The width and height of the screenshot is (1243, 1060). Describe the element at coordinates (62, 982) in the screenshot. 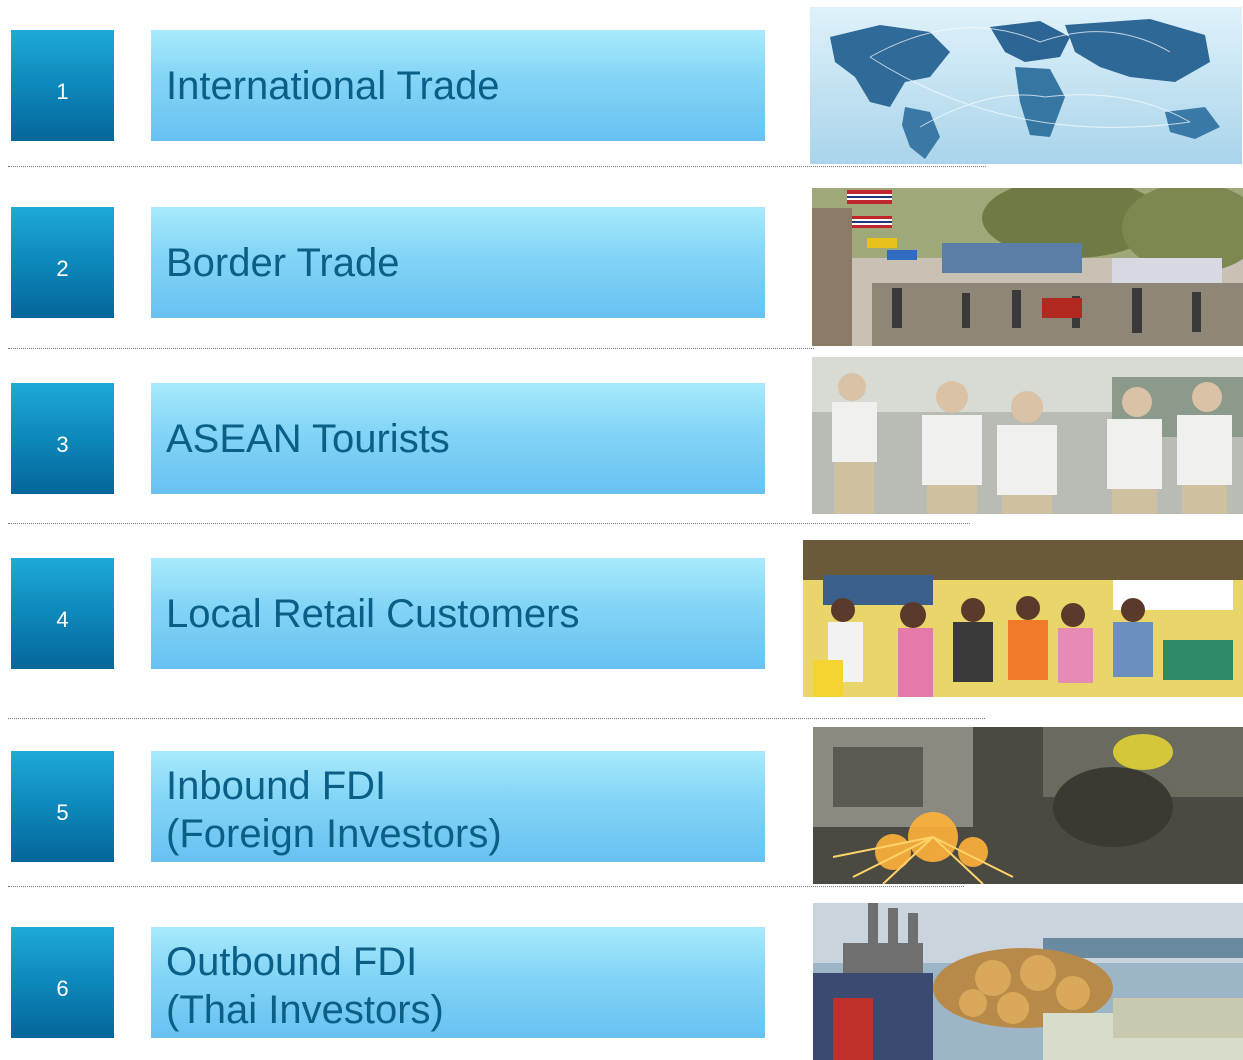

I see `item-number-6: 6` at that location.